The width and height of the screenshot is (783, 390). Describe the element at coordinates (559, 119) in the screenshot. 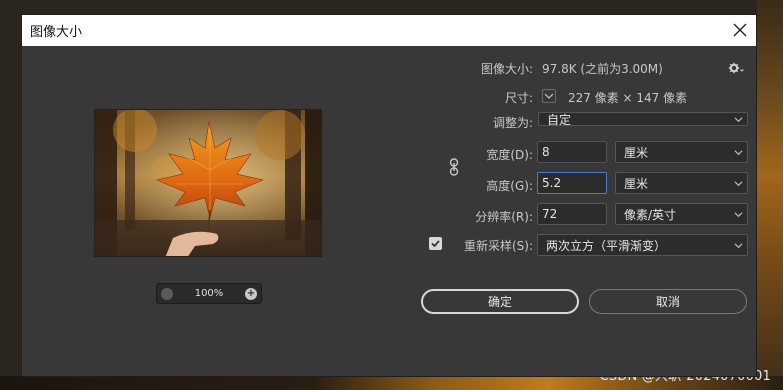

I see `fit-to-value: 自定` at that location.